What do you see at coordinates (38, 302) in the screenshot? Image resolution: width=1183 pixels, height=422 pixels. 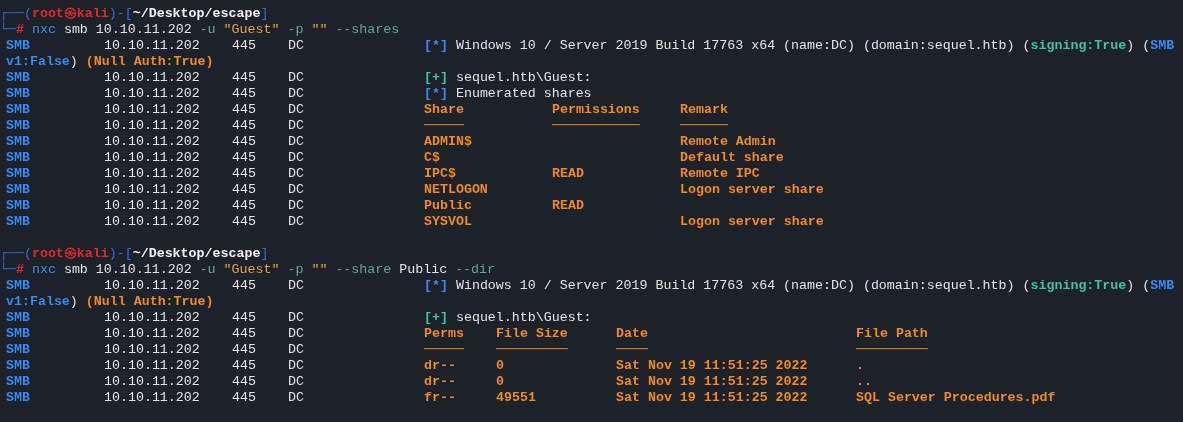 I see `output-text: v1:False` at bounding box center [38, 302].